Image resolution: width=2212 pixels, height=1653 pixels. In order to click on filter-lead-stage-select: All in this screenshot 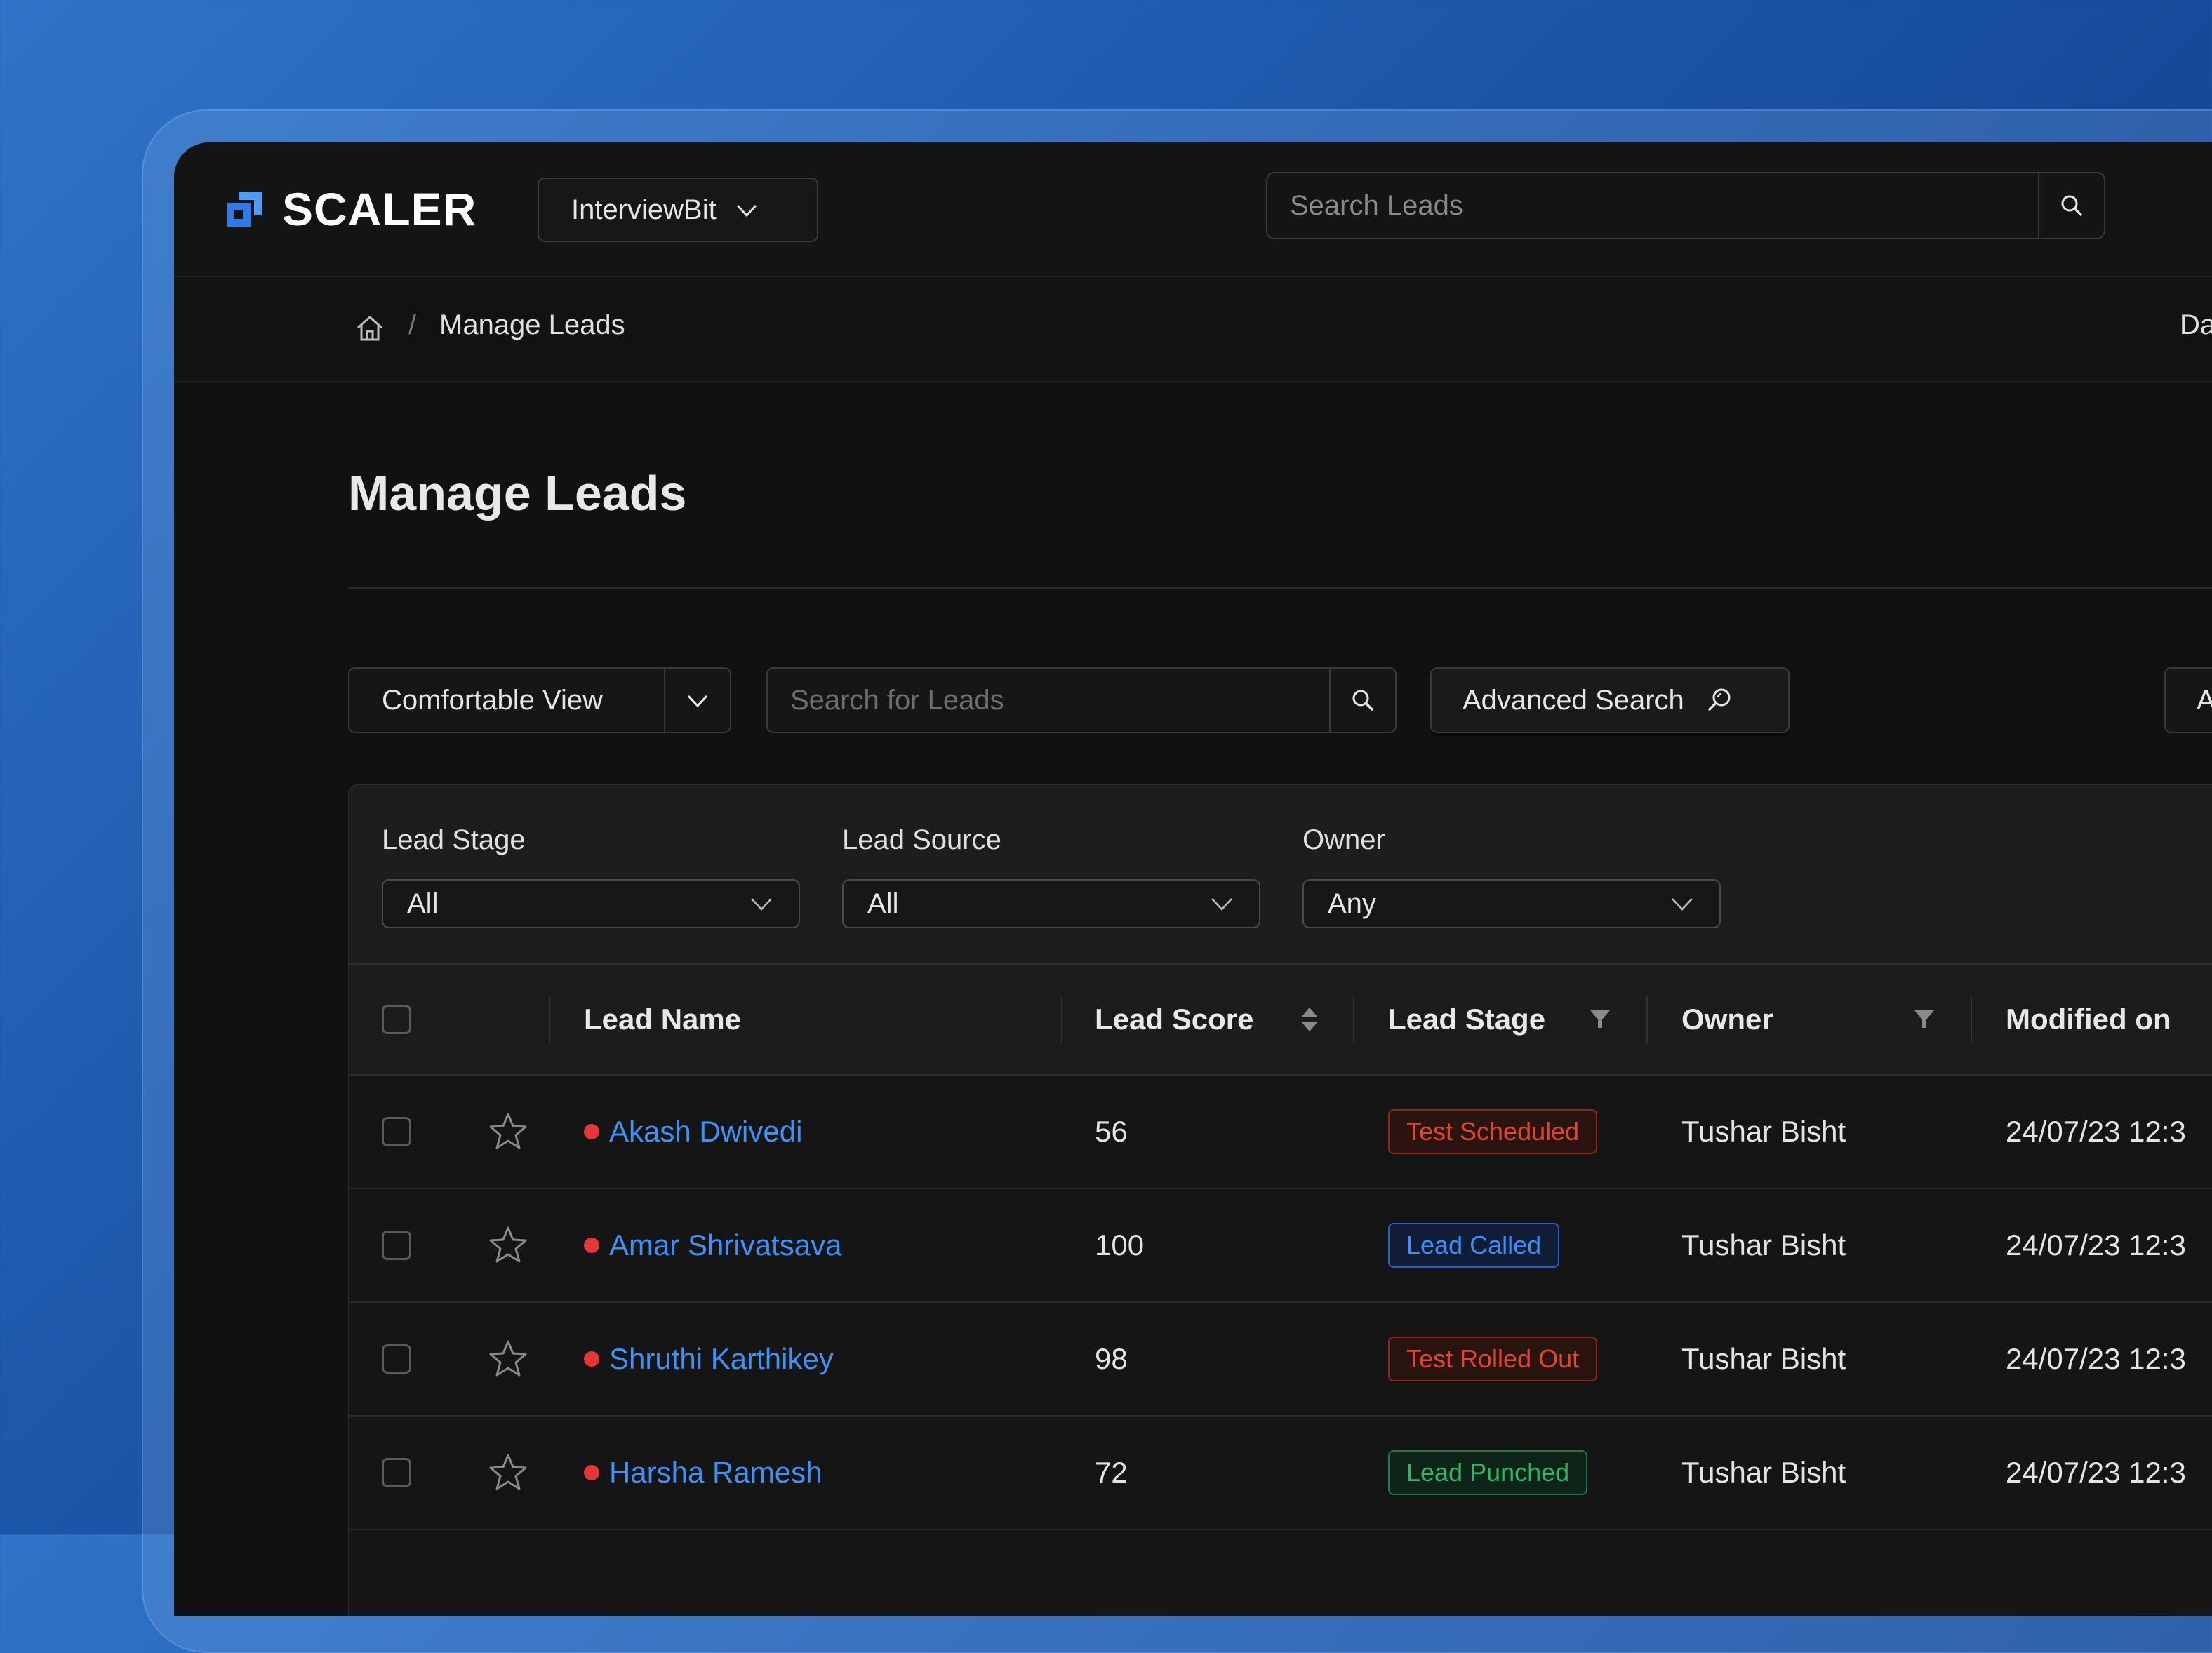, I will do `click(591, 904)`.